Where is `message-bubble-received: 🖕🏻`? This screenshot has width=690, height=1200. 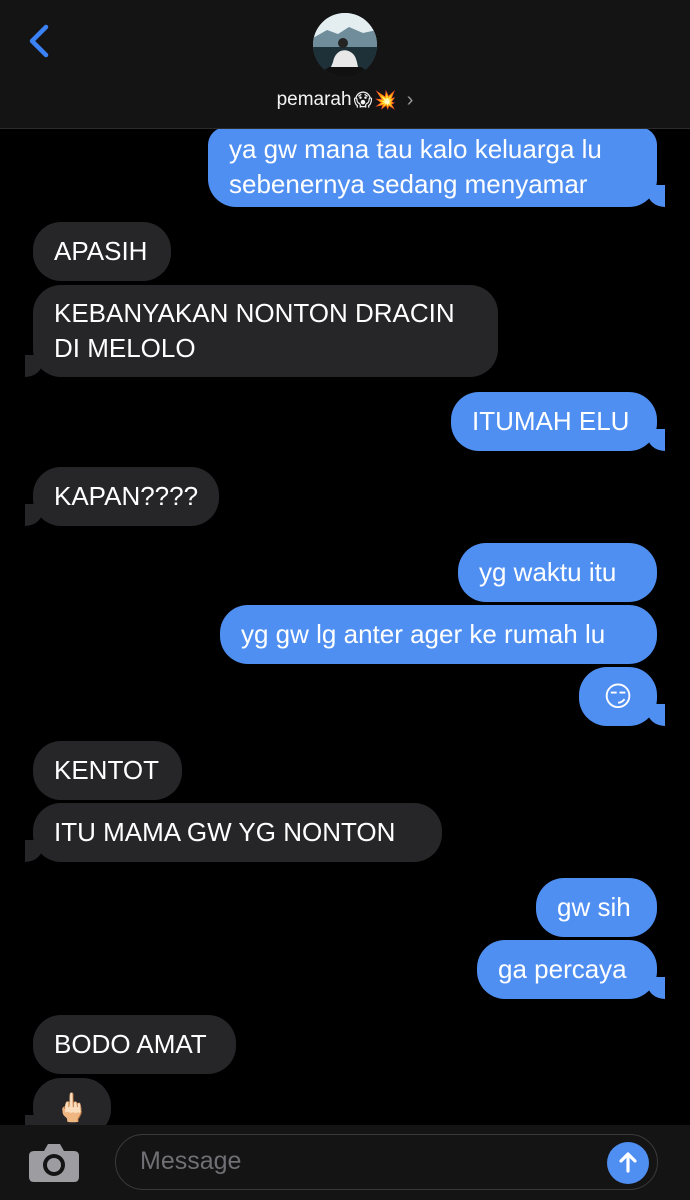 message-bubble-received: 🖕🏻 is located at coordinates (64, 1101).